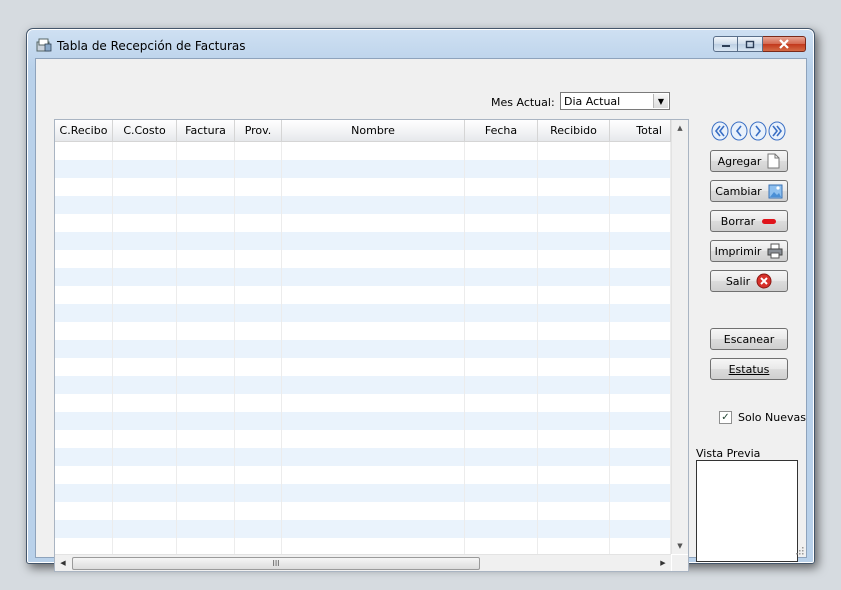 This screenshot has width=841, height=590. Describe the element at coordinates (749, 161) in the screenshot. I see `agregar-button: Agregar` at that location.